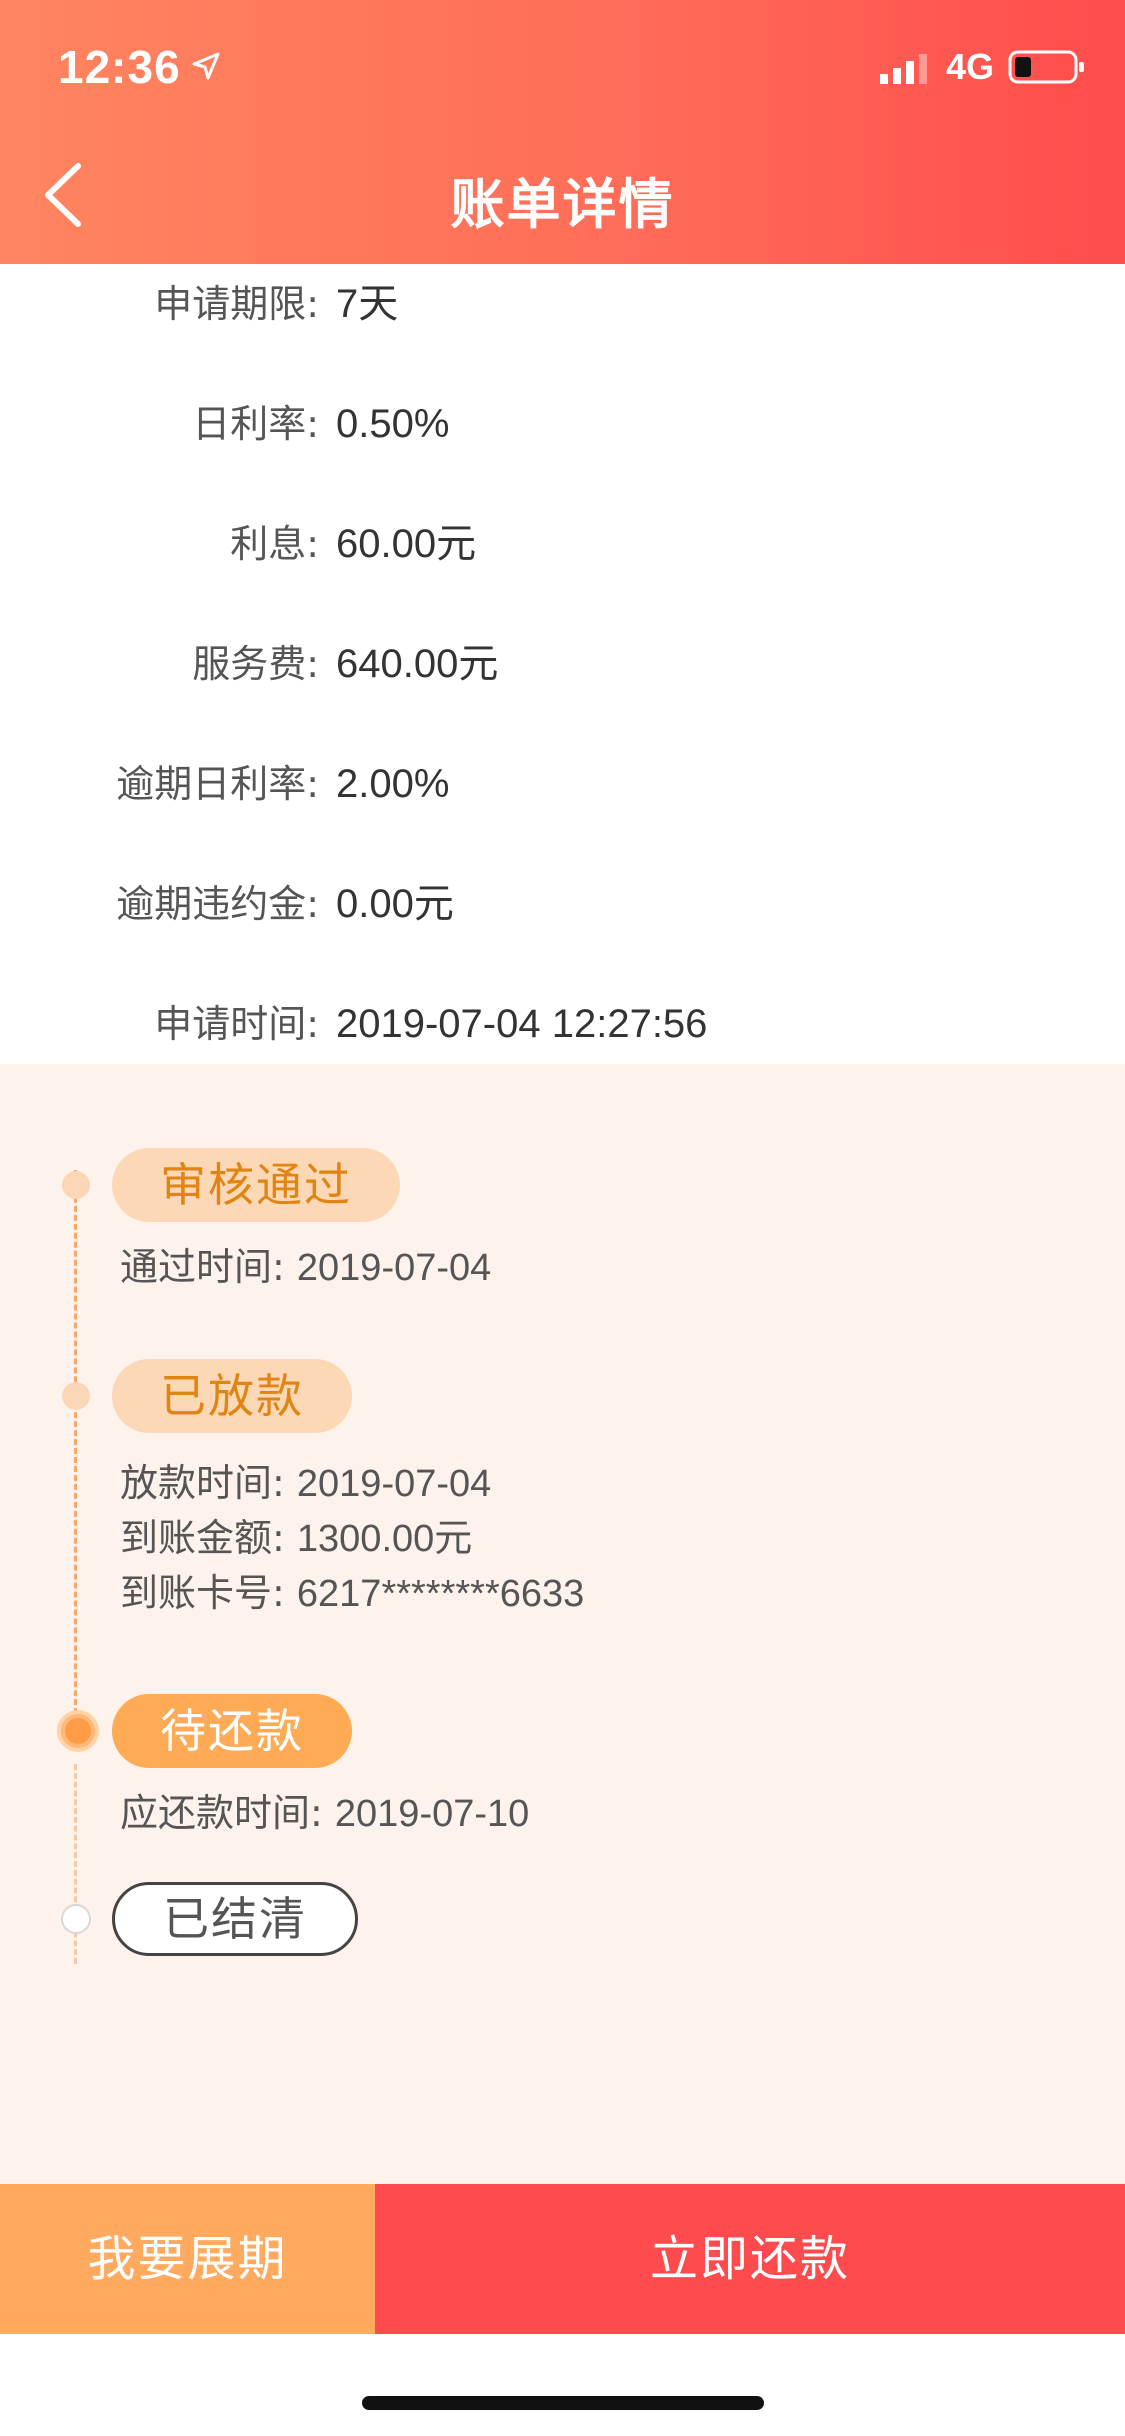 Image resolution: width=1125 pixels, height=2436 pixels. Describe the element at coordinates (232, 1396) in the screenshot. I see `status-badge-disbursed: 已放款` at that location.